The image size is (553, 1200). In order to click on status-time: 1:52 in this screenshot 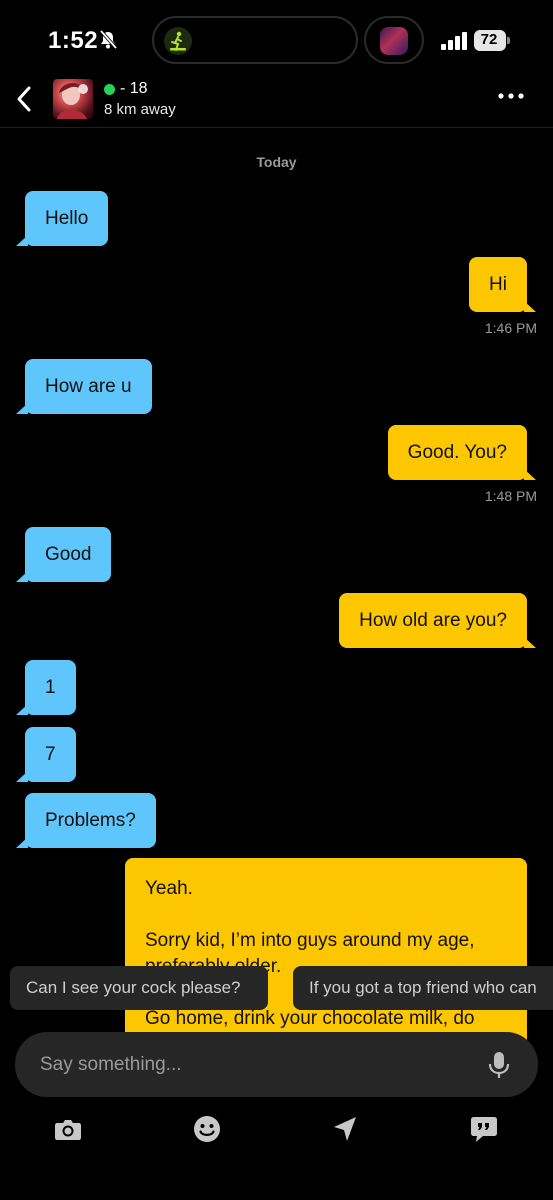, I will do `click(73, 40)`.